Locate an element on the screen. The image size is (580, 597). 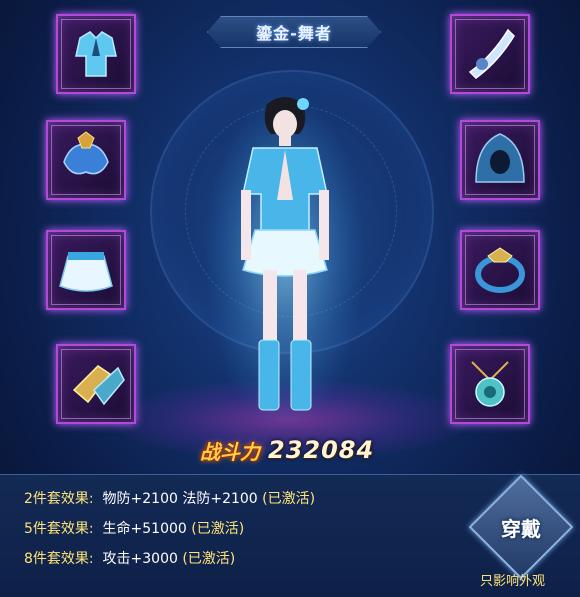
set-title: 鎏金-舞者 is located at coordinates (294, 32).